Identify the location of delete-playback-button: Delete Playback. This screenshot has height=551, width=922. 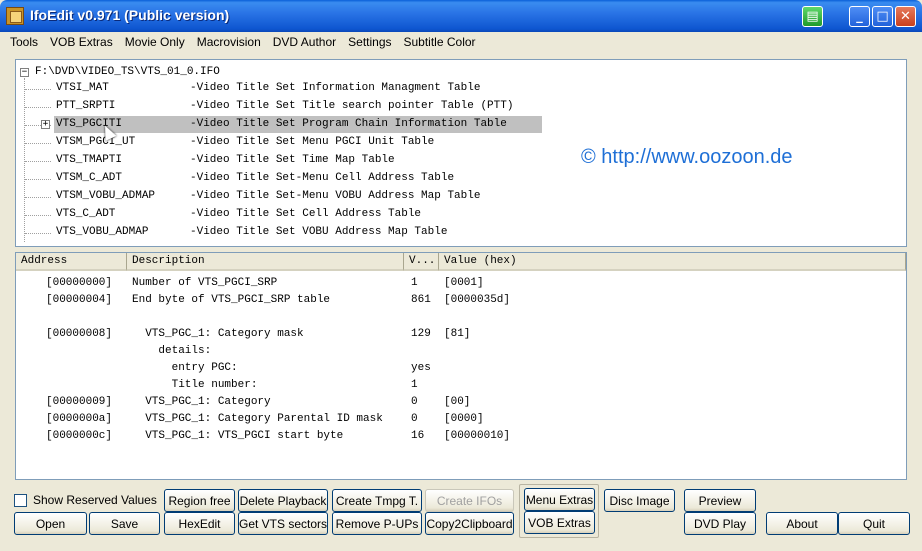
(283, 500).